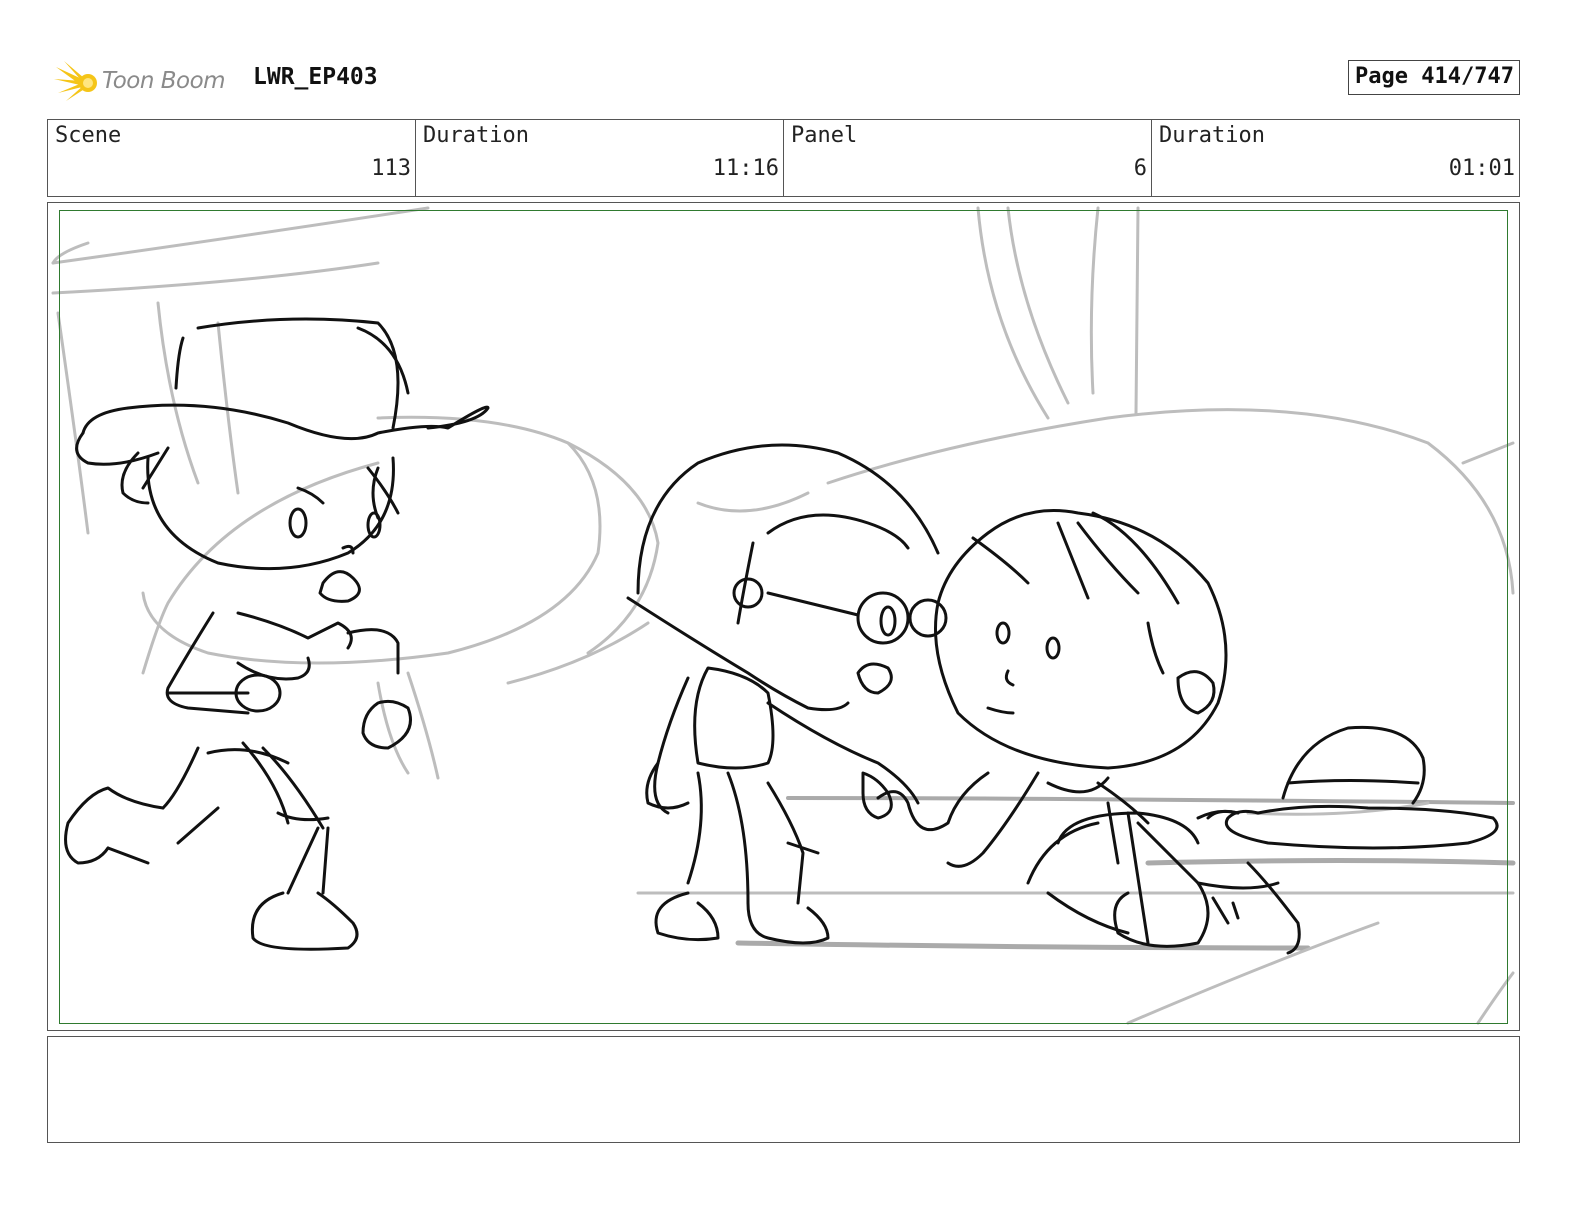  Describe the element at coordinates (315, 77) in the screenshot. I see `project-title: LWR_EP403` at that location.